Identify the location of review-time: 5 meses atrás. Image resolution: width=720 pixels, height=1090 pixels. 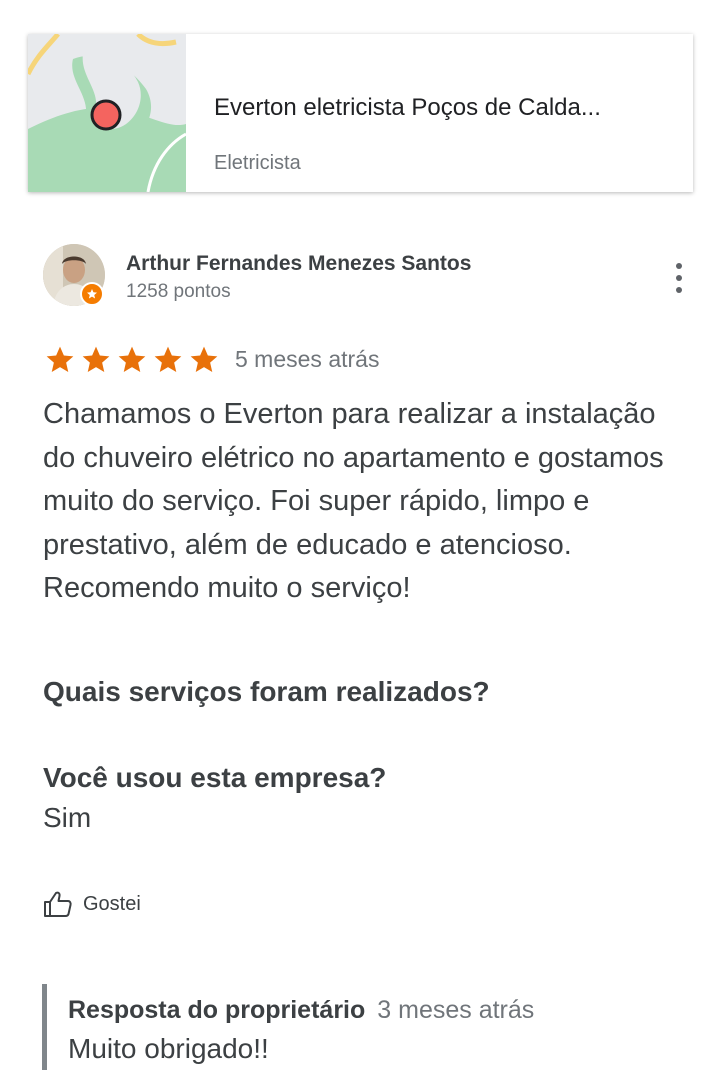
(307, 359).